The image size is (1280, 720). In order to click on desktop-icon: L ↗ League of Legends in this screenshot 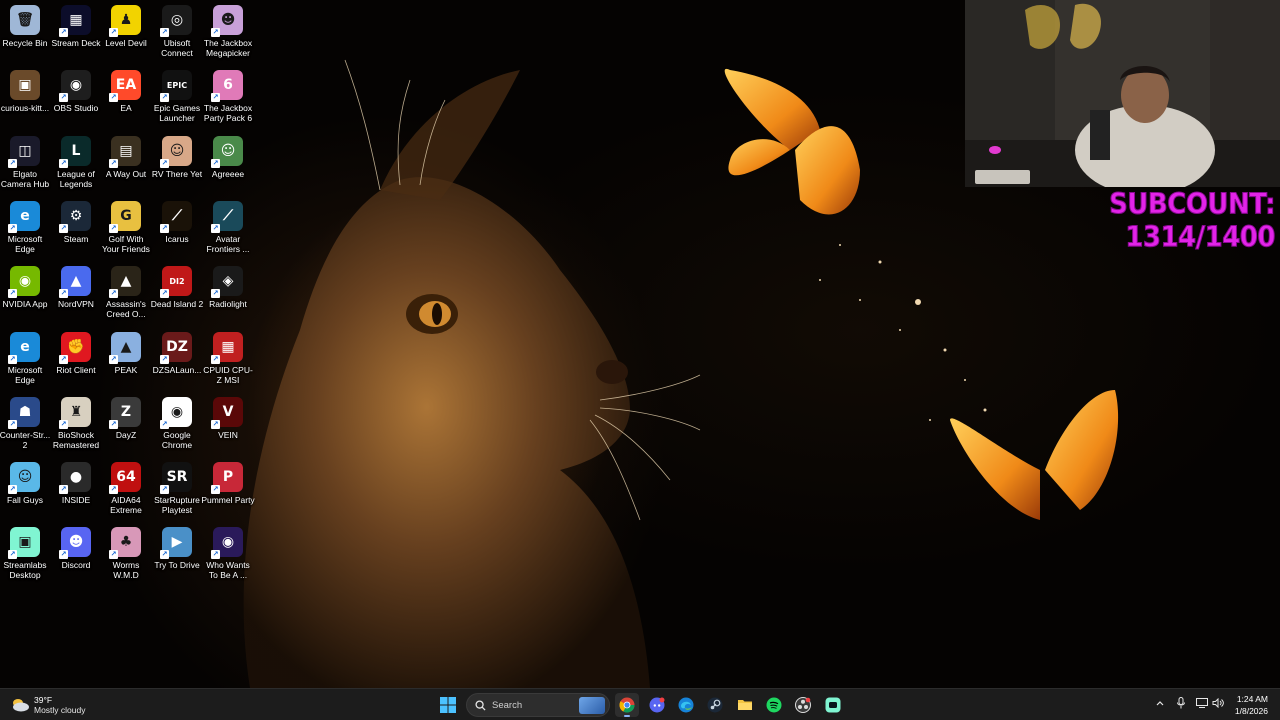, I will do `click(76, 163)`.